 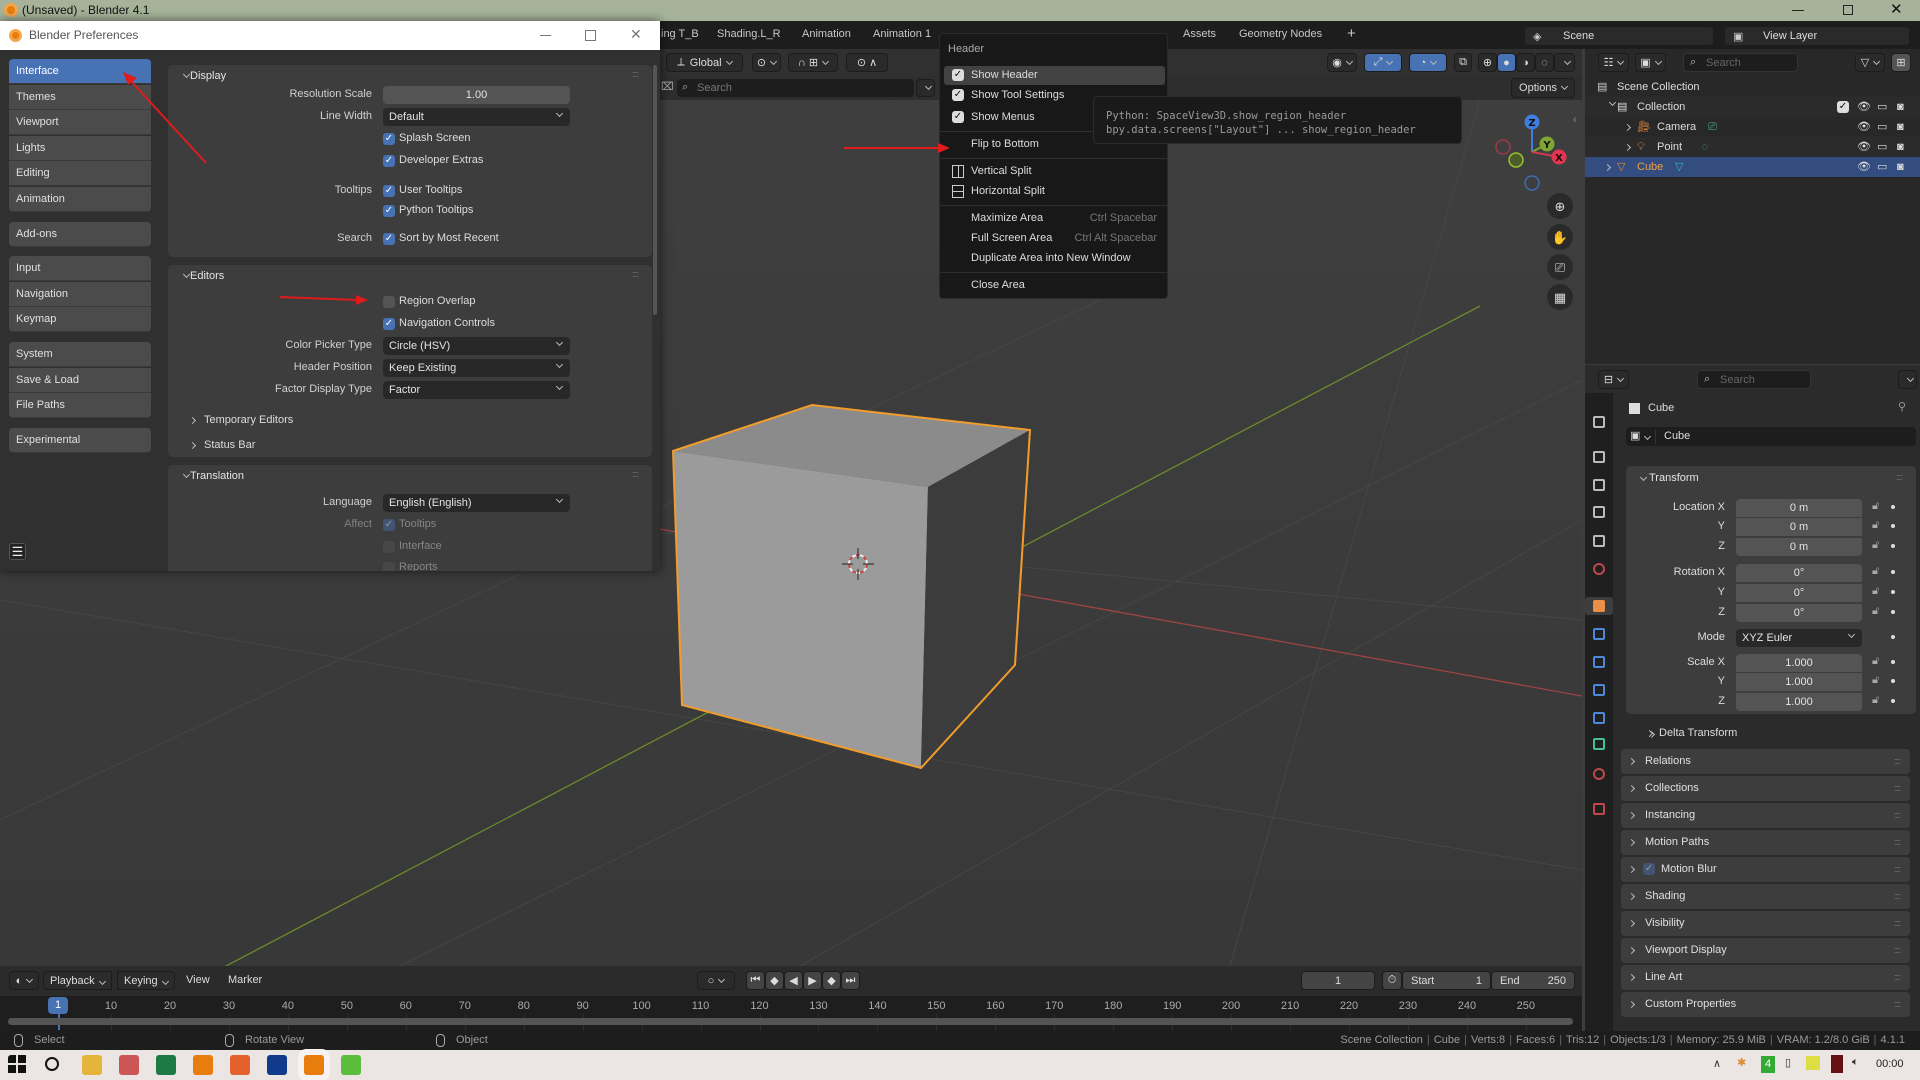 What do you see at coordinates (17, 551) in the screenshot?
I see `preferences-menu-button: ☰` at bounding box center [17, 551].